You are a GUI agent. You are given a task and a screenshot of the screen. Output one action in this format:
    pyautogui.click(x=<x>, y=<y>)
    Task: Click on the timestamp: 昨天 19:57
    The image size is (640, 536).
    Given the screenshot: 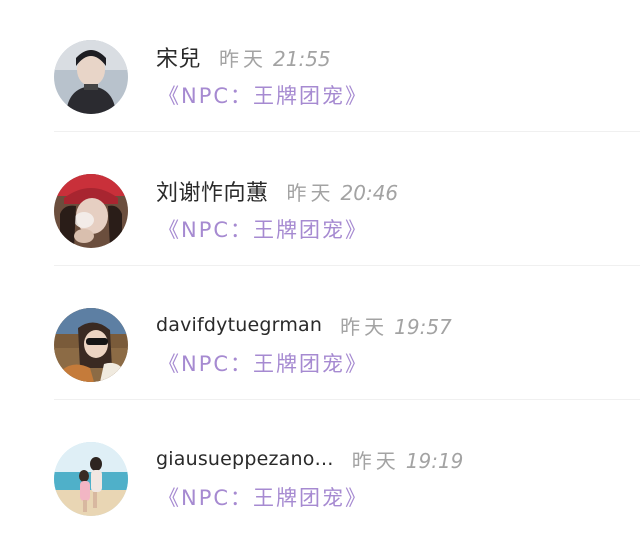 What is the action you would take?
    pyautogui.click(x=396, y=325)
    